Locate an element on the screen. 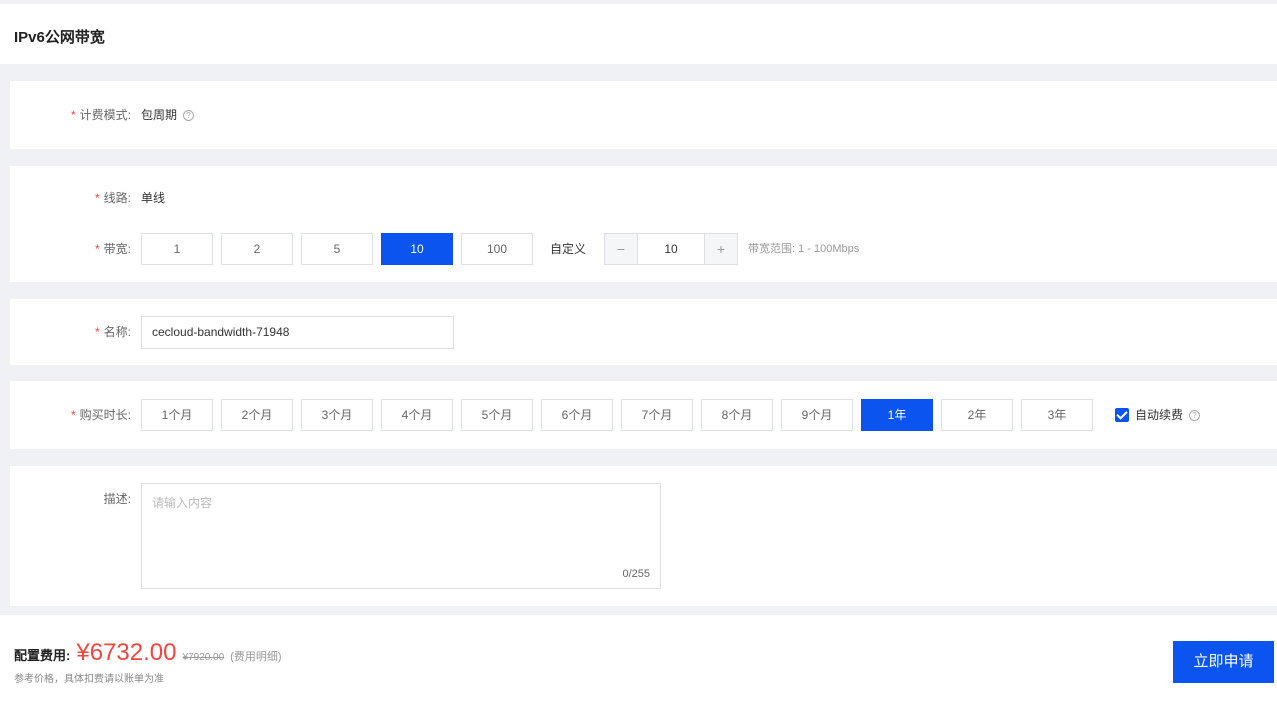  fee-label: 配置费用: is located at coordinates (42, 655).